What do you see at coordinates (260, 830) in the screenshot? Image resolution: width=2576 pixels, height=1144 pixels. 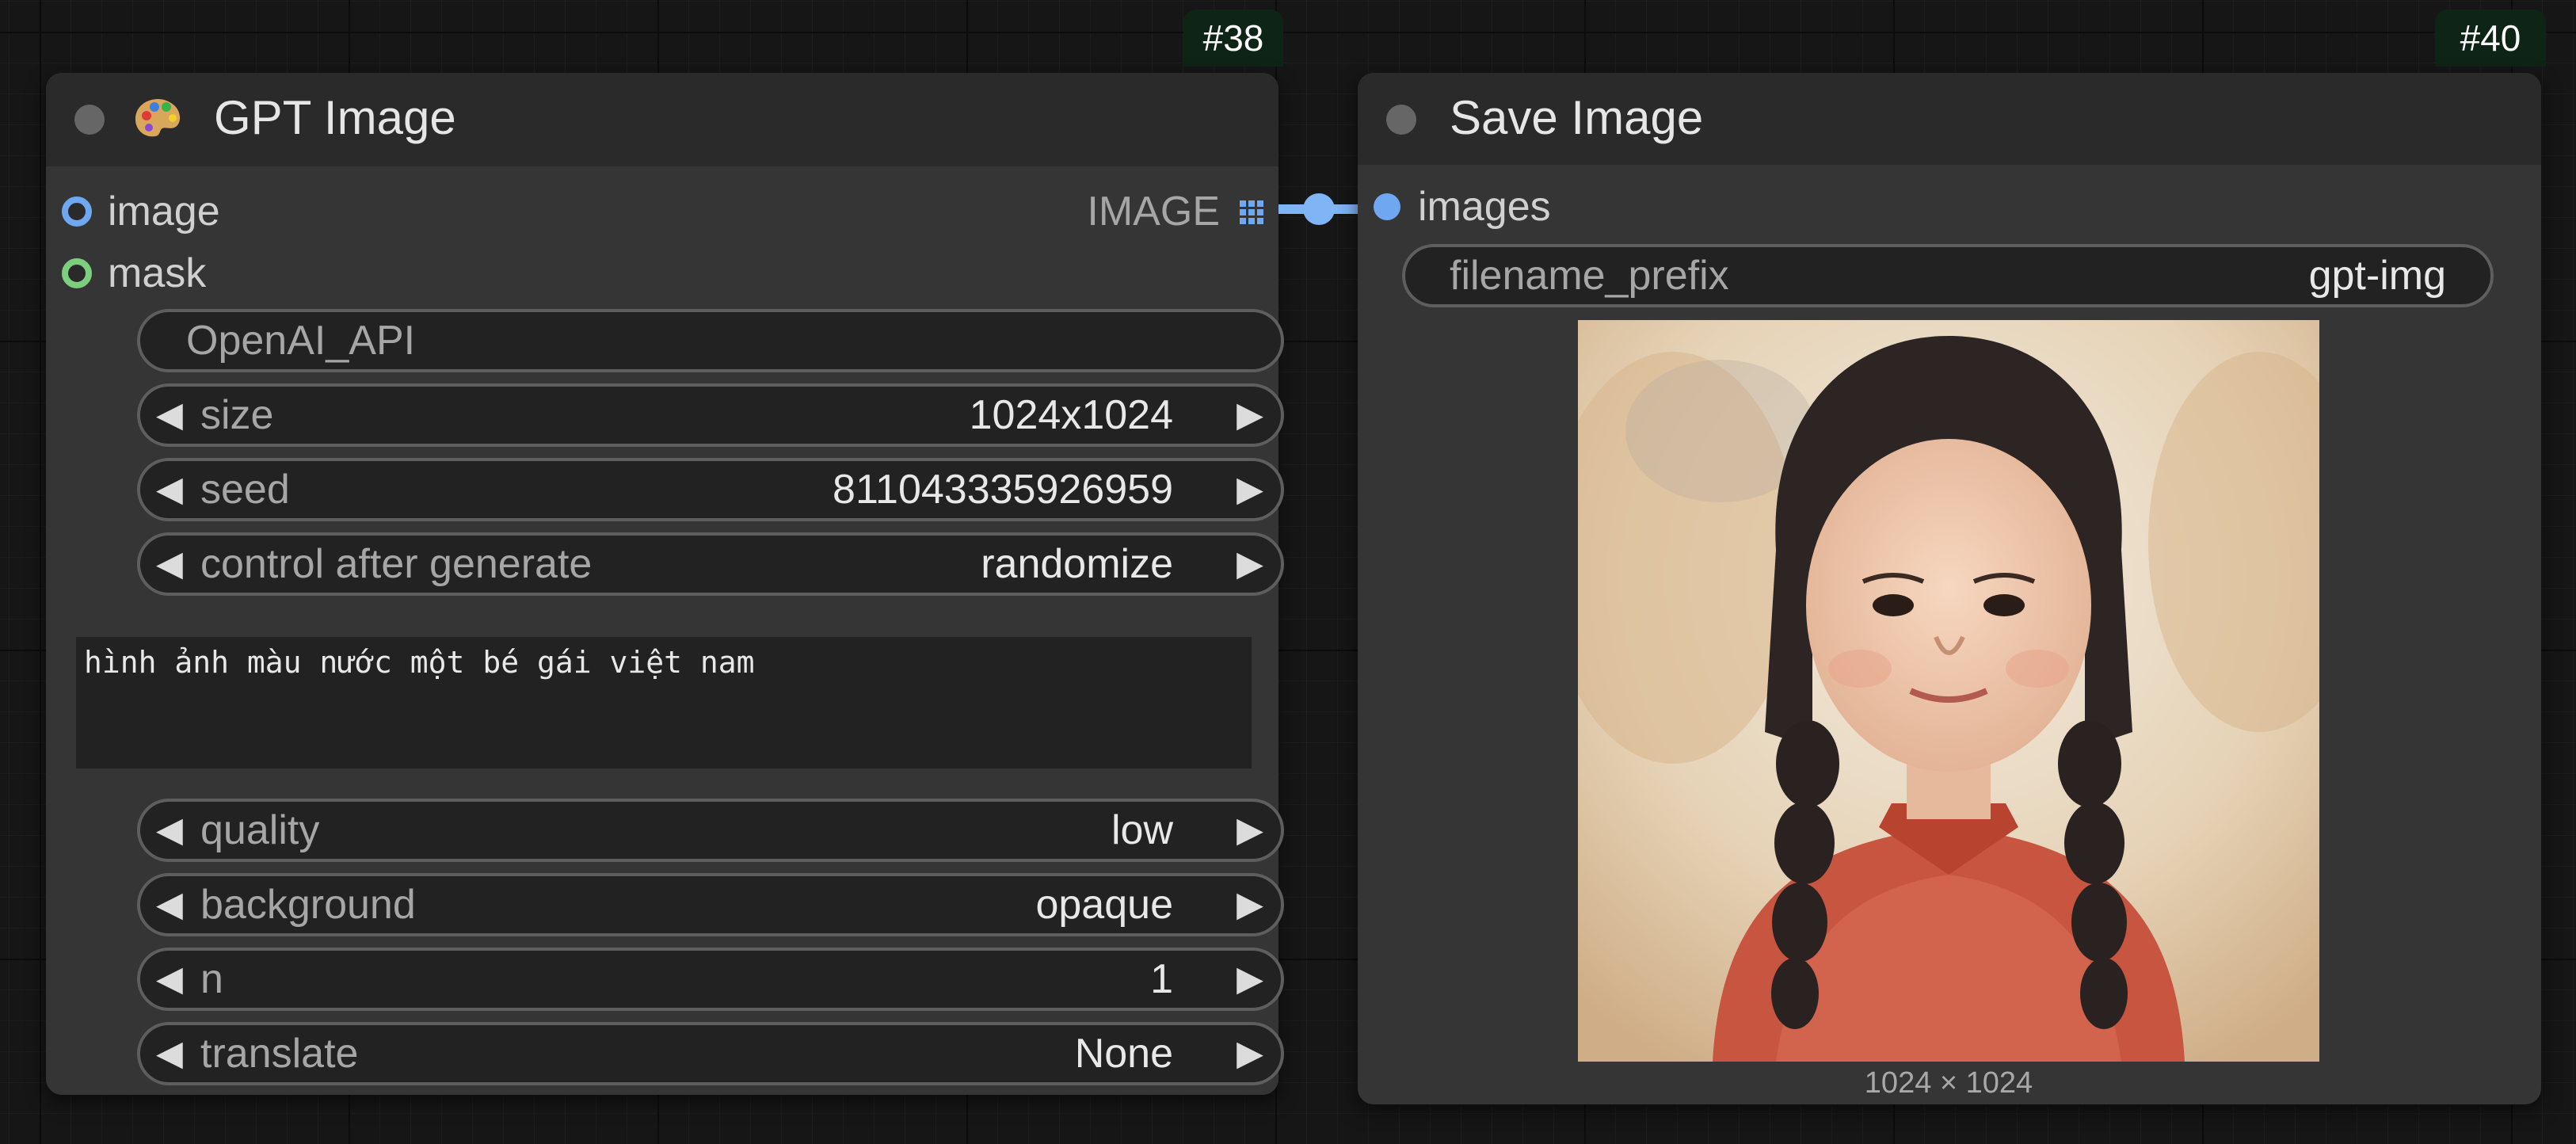 I see `widget-label: quality` at bounding box center [260, 830].